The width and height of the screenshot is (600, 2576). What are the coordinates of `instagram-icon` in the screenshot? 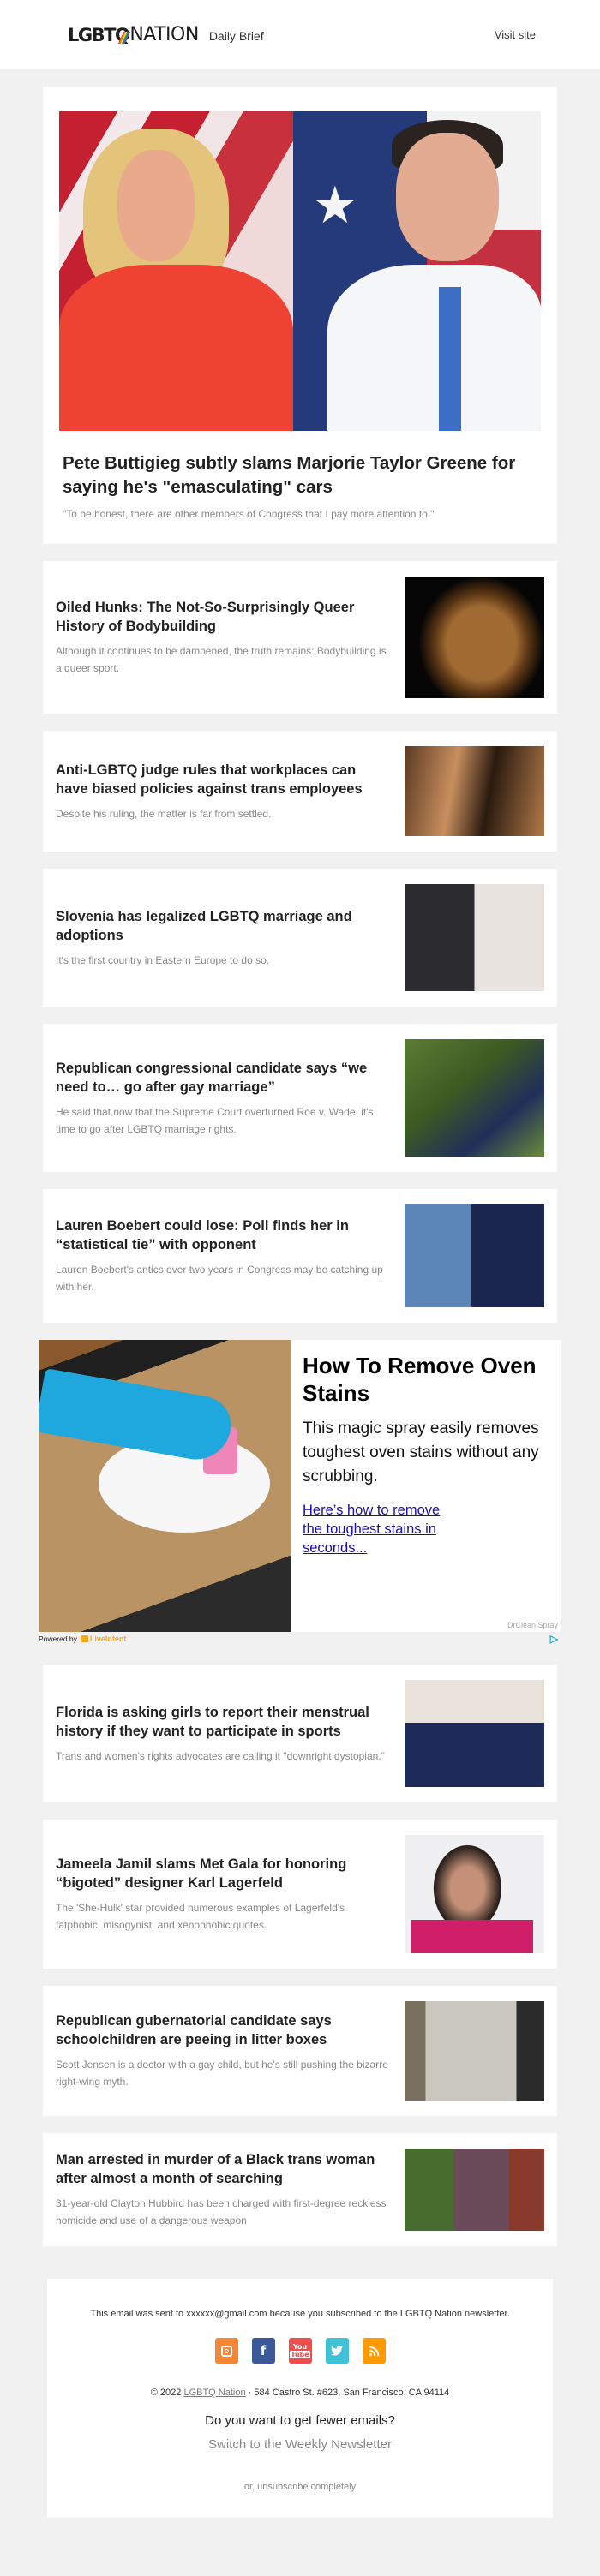 It's located at (226, 2351).